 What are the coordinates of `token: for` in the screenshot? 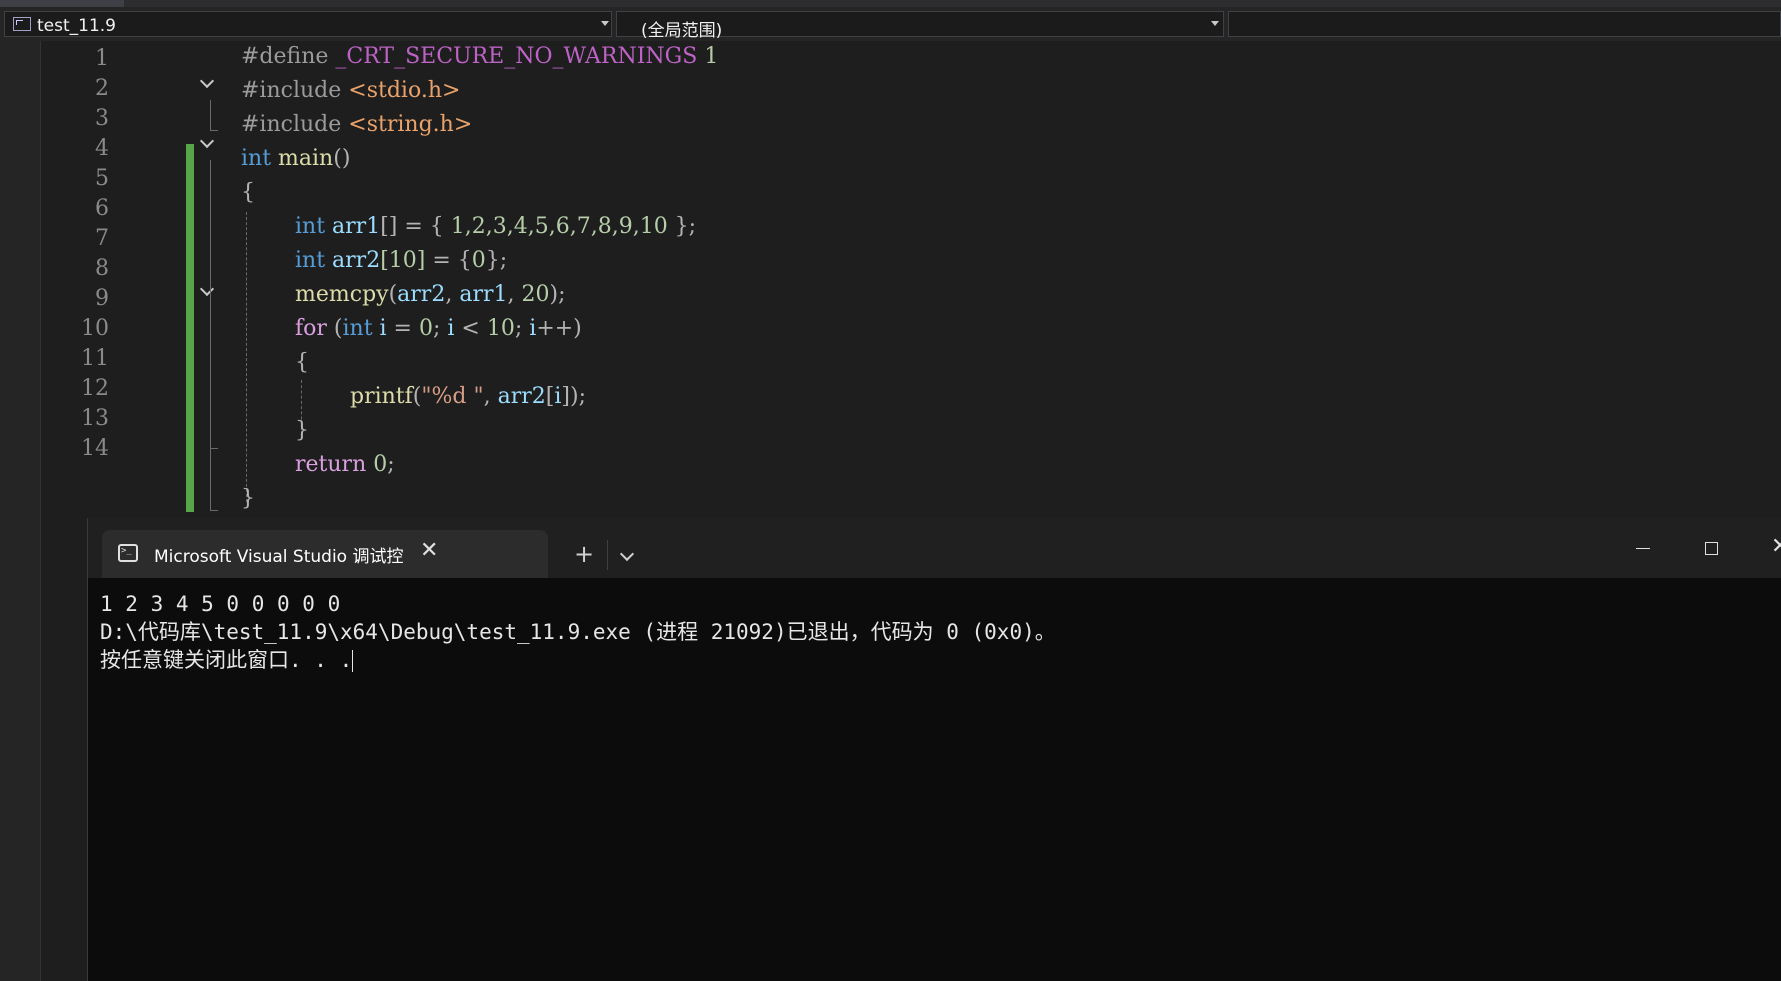 It's located at (311, 328).